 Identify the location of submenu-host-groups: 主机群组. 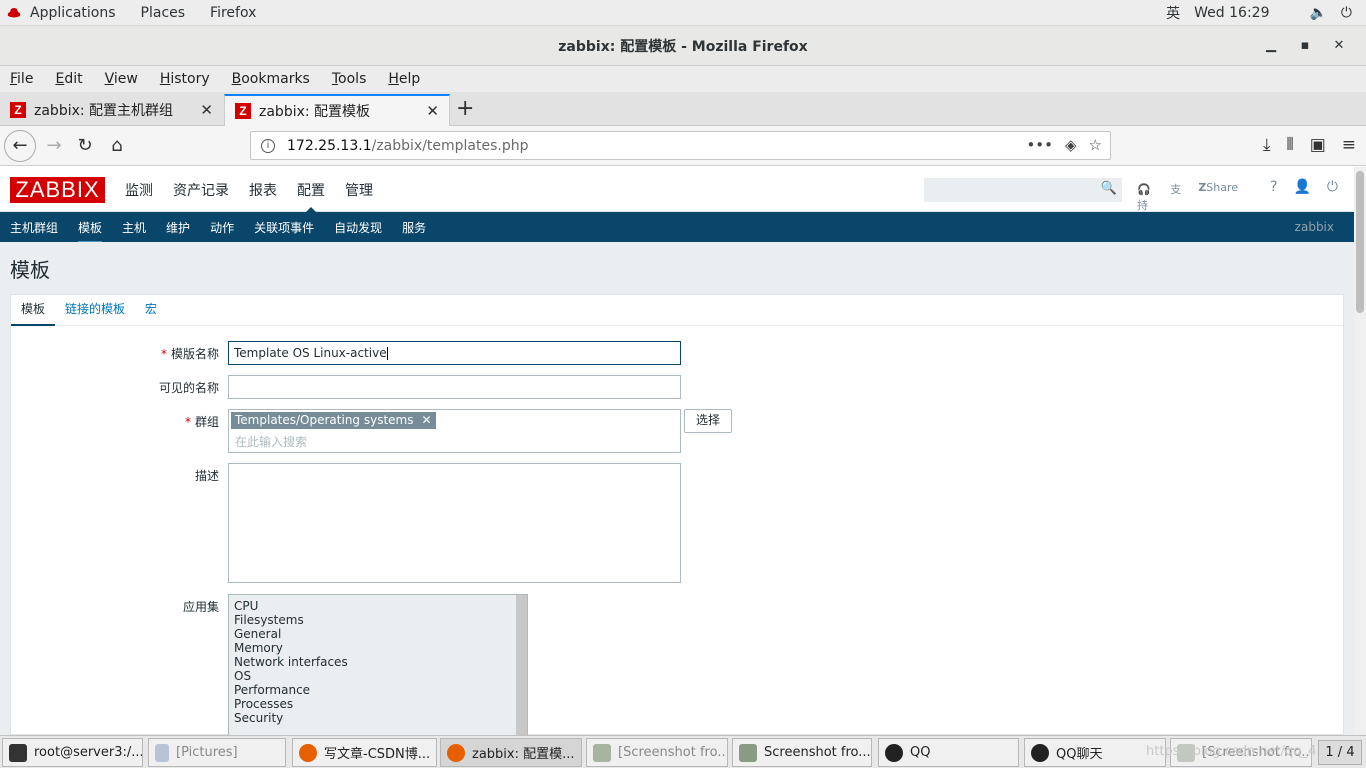
(34, 227).